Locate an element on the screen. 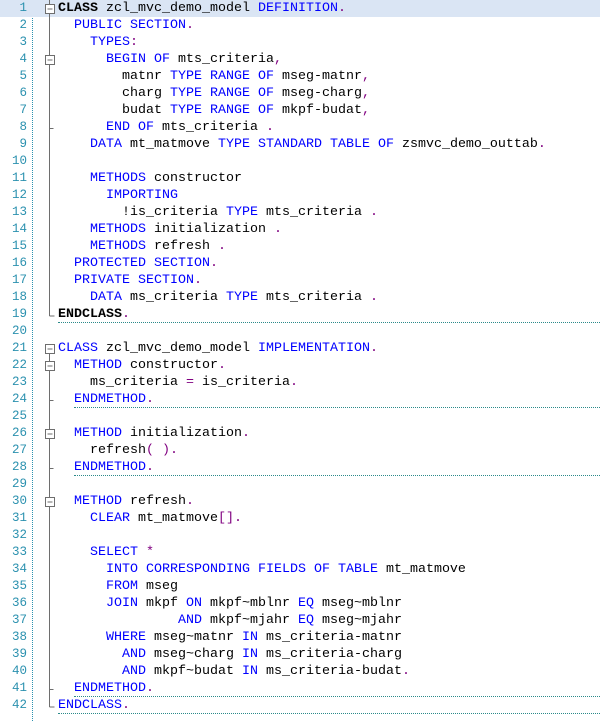 The width and height of the screenshot is (600, 721). line-number: 18 is located at coordinates (19, 297).